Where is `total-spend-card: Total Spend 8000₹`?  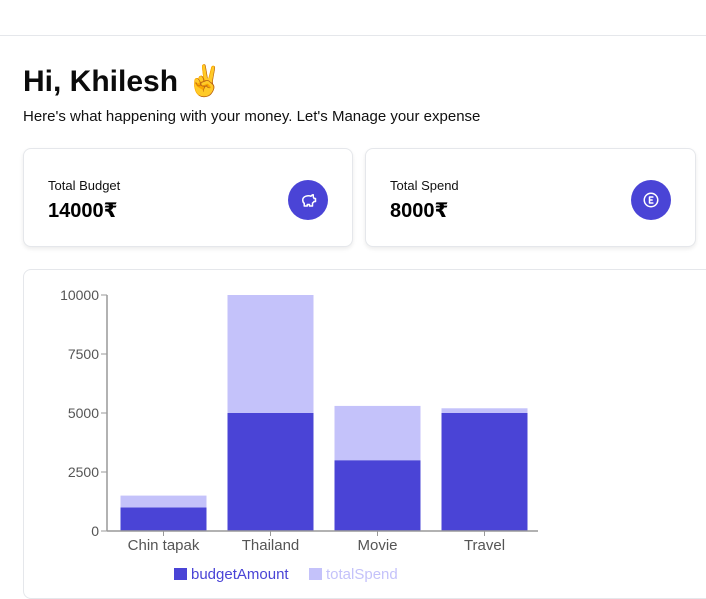 total-spend-card: Total Spend 8000₹ is located at coordinates (530, 197).